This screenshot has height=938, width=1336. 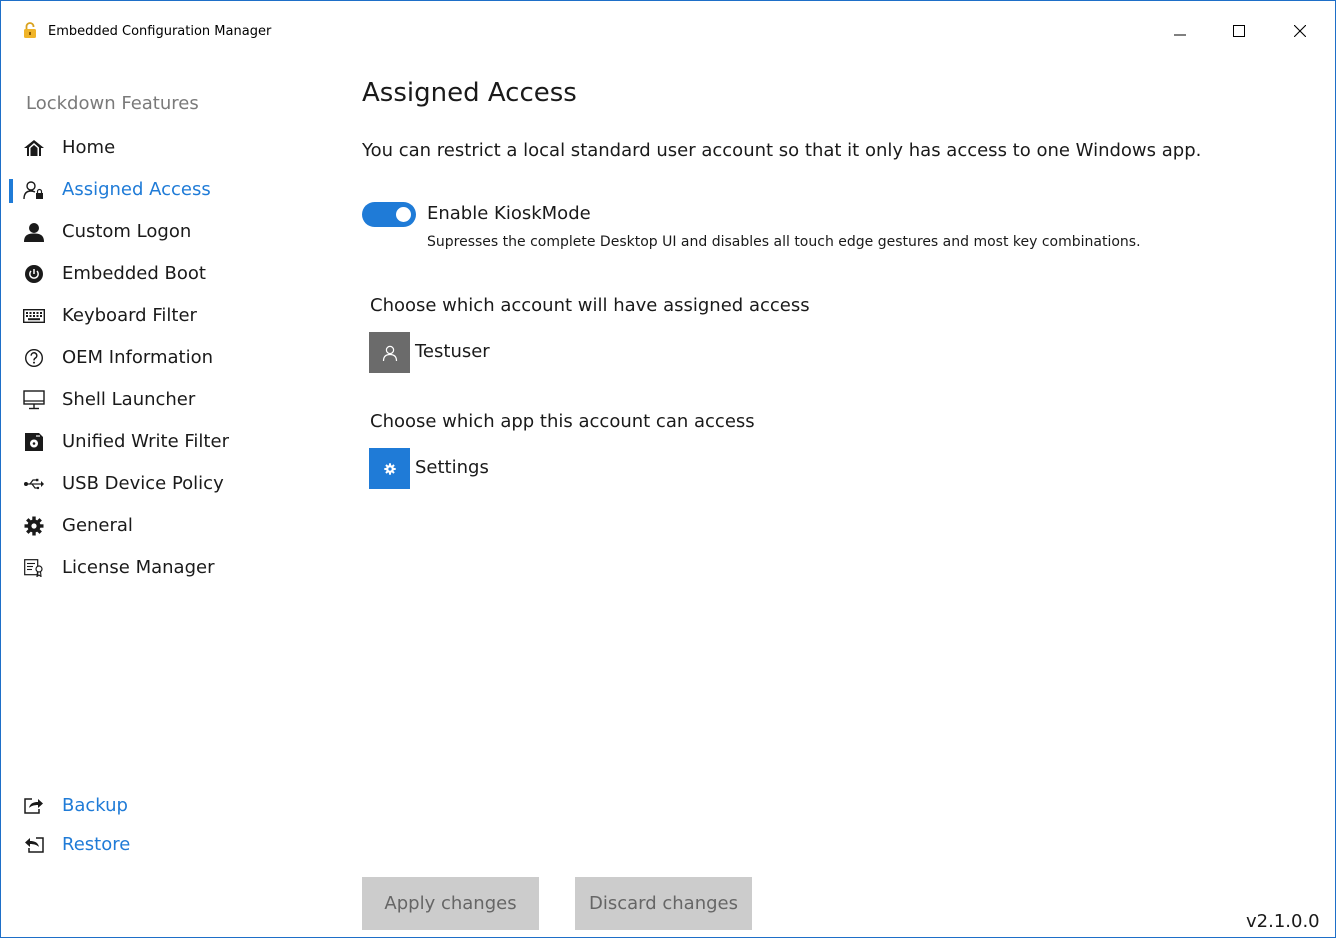 I want to click on sidebar-item-label: USB Device Policy, so click(x=143, y=483).